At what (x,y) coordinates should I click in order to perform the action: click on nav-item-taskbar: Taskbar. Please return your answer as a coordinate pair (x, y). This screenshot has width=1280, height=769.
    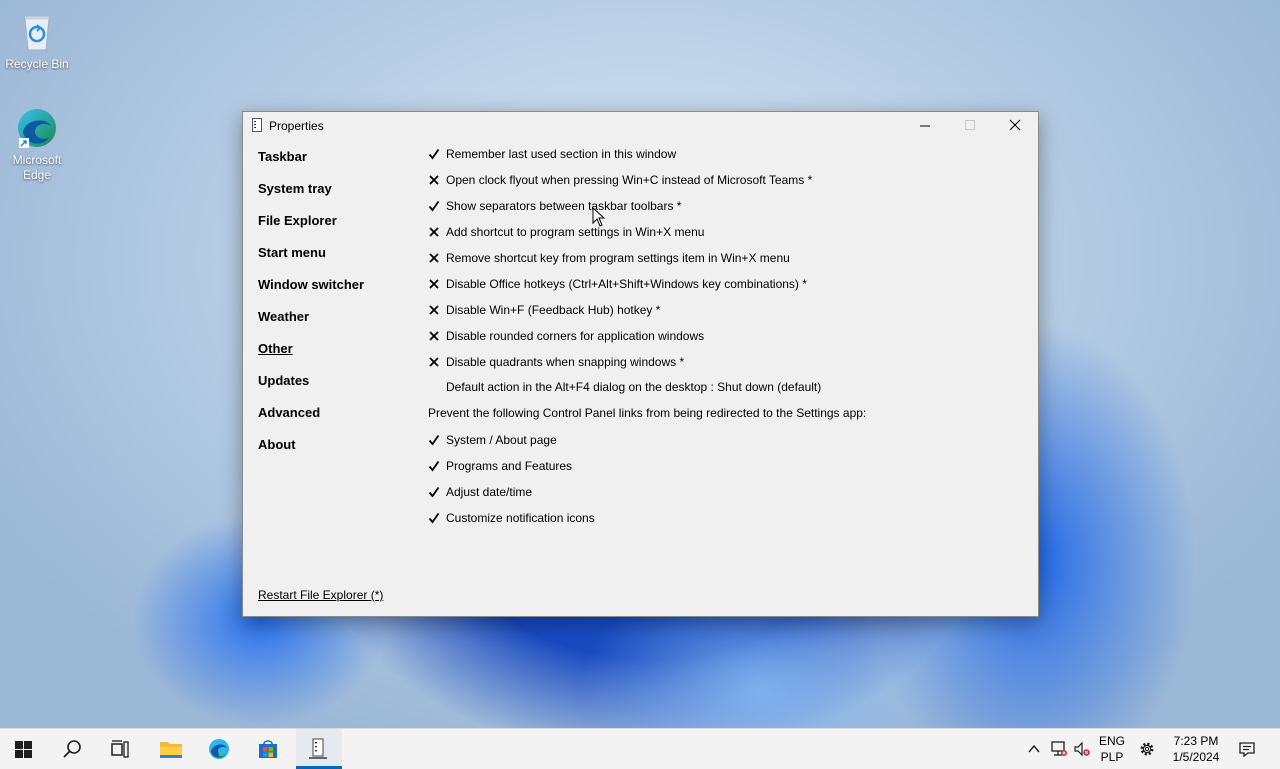
    Looking at the image, I should click on (282, 156).